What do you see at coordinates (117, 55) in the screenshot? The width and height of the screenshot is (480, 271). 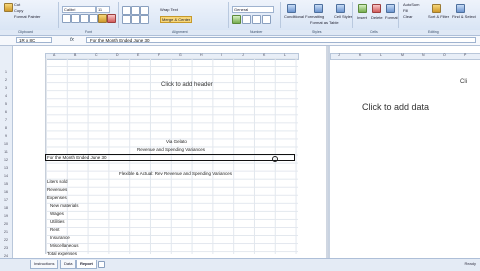 I see `column-letter: D` at bounding box center [117, 55].